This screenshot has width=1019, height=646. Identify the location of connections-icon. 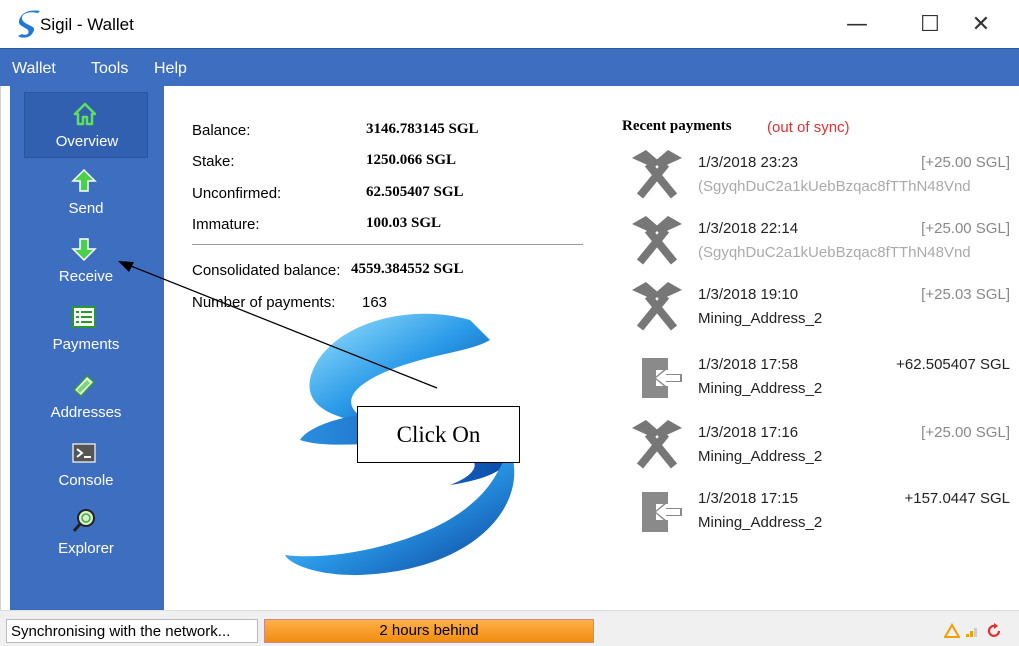
(971, 632).